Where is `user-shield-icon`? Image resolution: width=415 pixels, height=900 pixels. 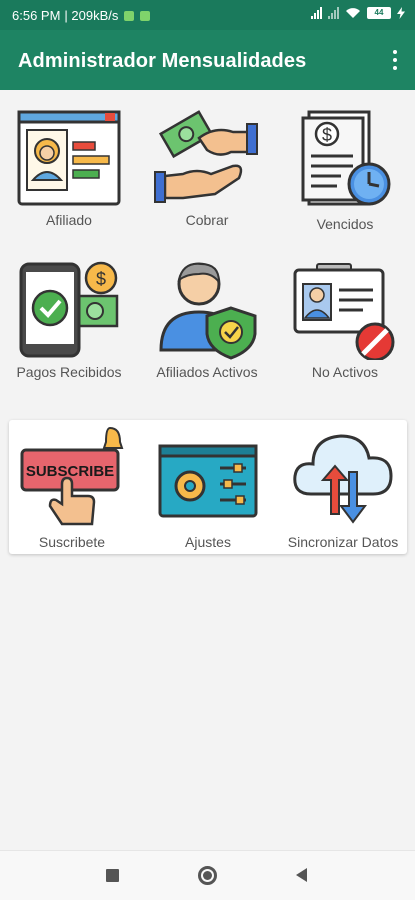
user-shield-icon is located at coordinates (208, 311).